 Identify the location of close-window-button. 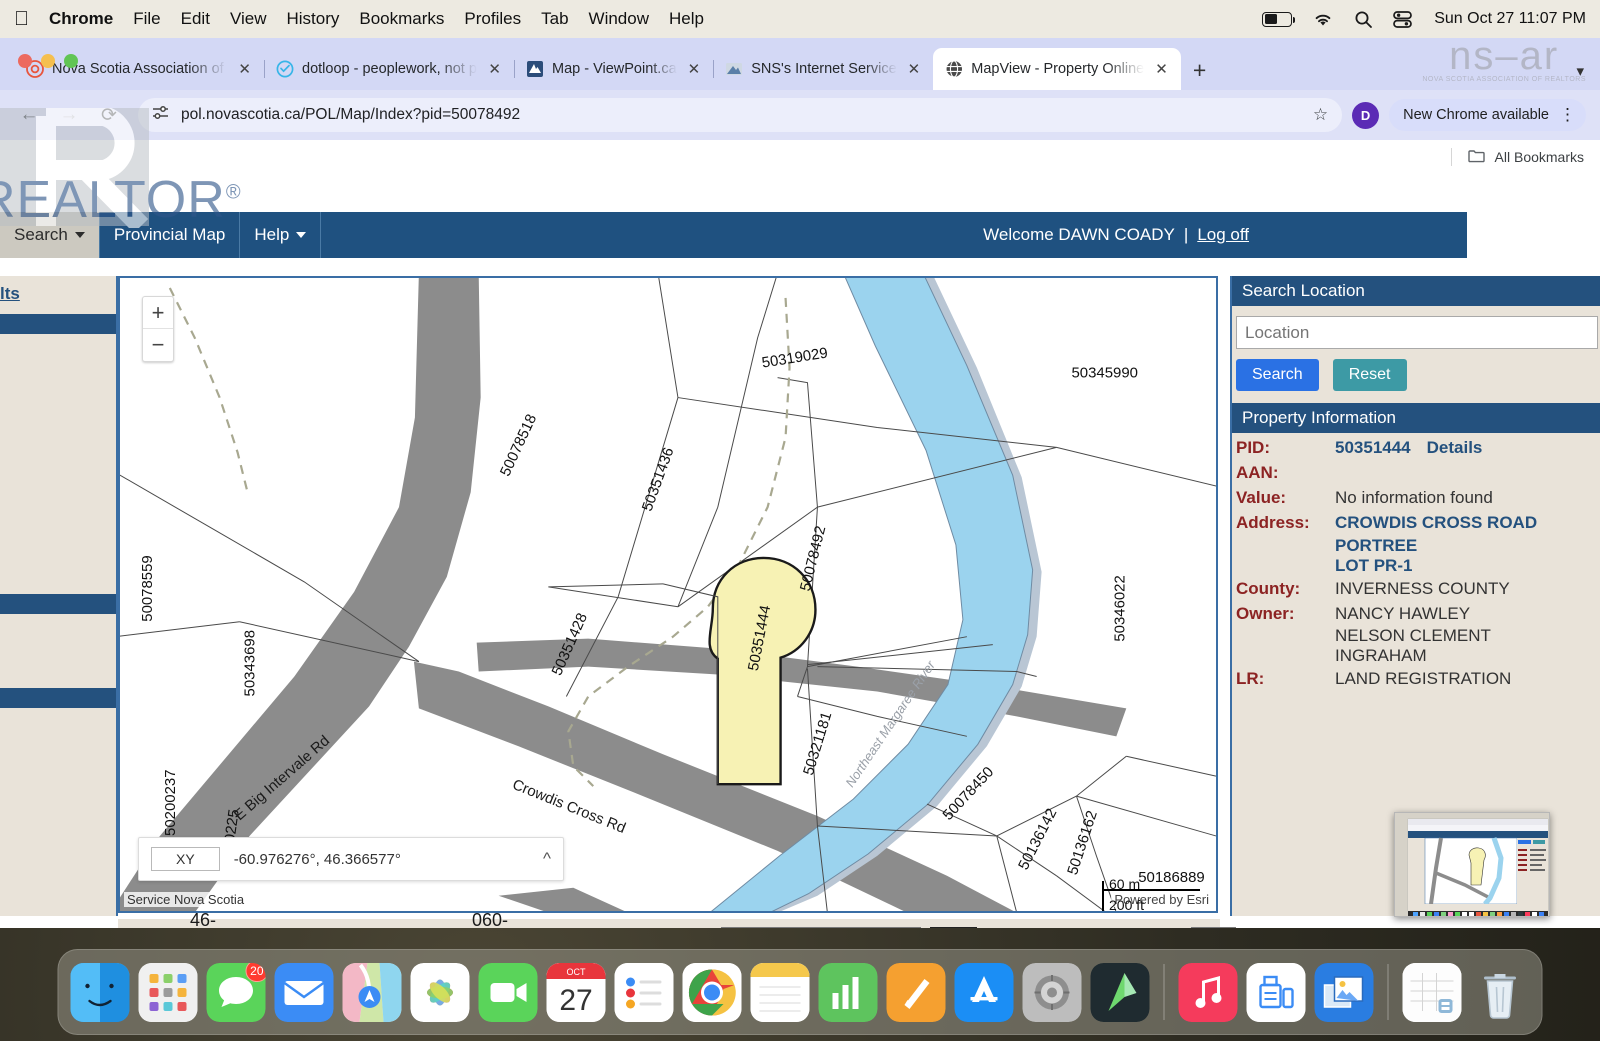
(25, 61).